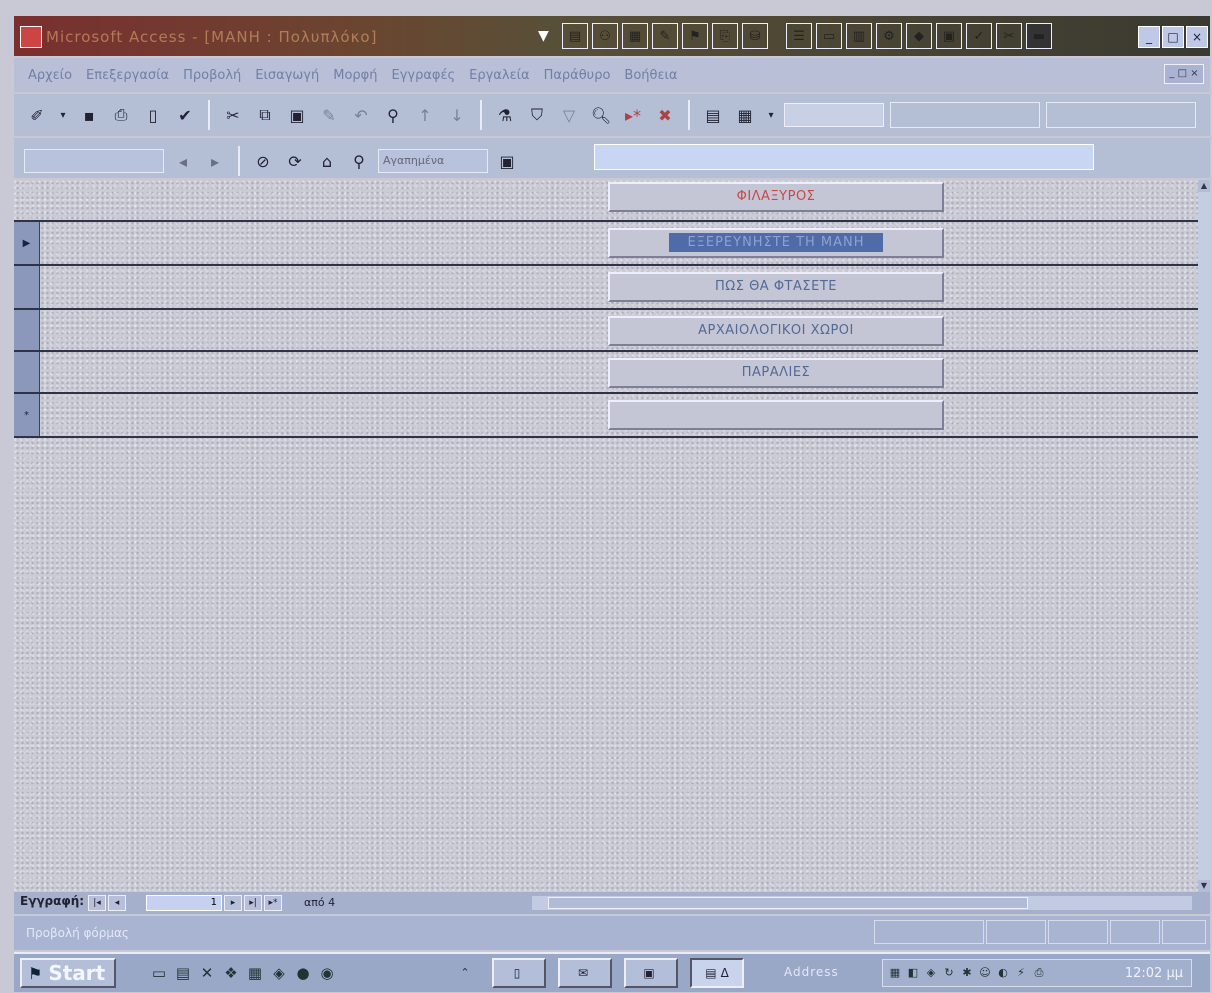  I want to click on explorer-icon: ▤, so click(183, 973).